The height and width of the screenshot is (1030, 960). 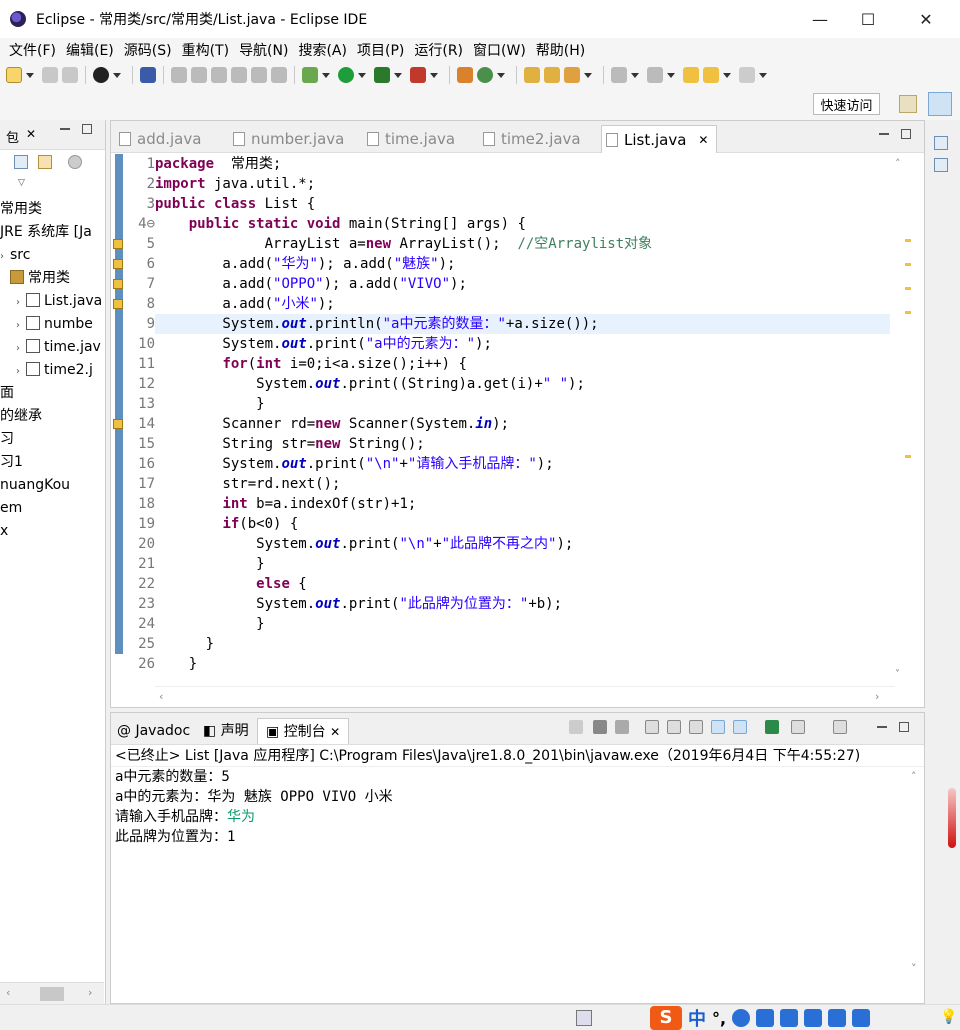 What do you see at coordinates (52, 301) in the screenshot?
I see `tree-item: › List.java` at bounding box center [52, 301].